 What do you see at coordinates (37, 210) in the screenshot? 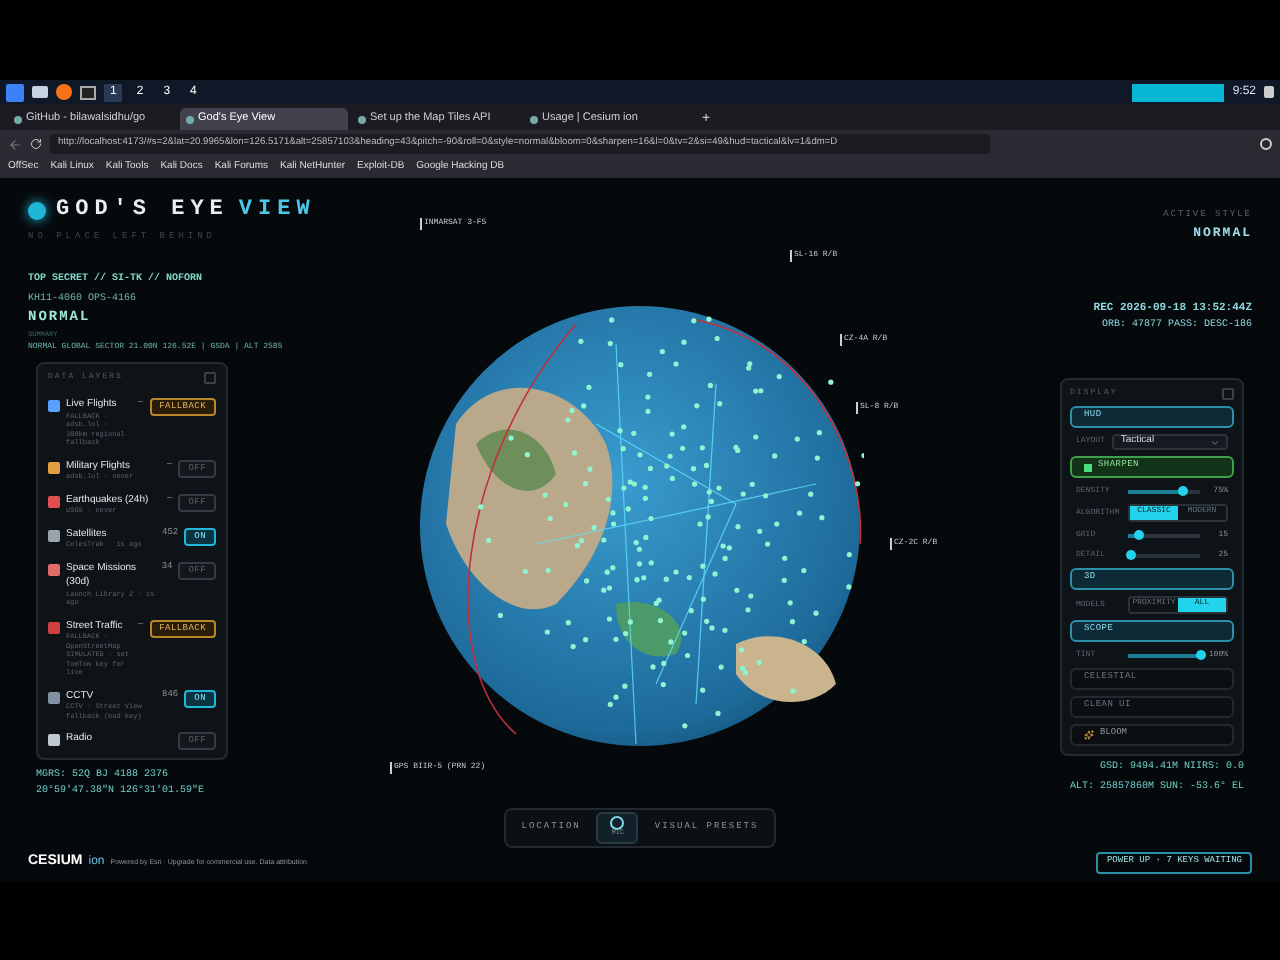
I see `eye-logo-icon` at bounding box center [37, 210].